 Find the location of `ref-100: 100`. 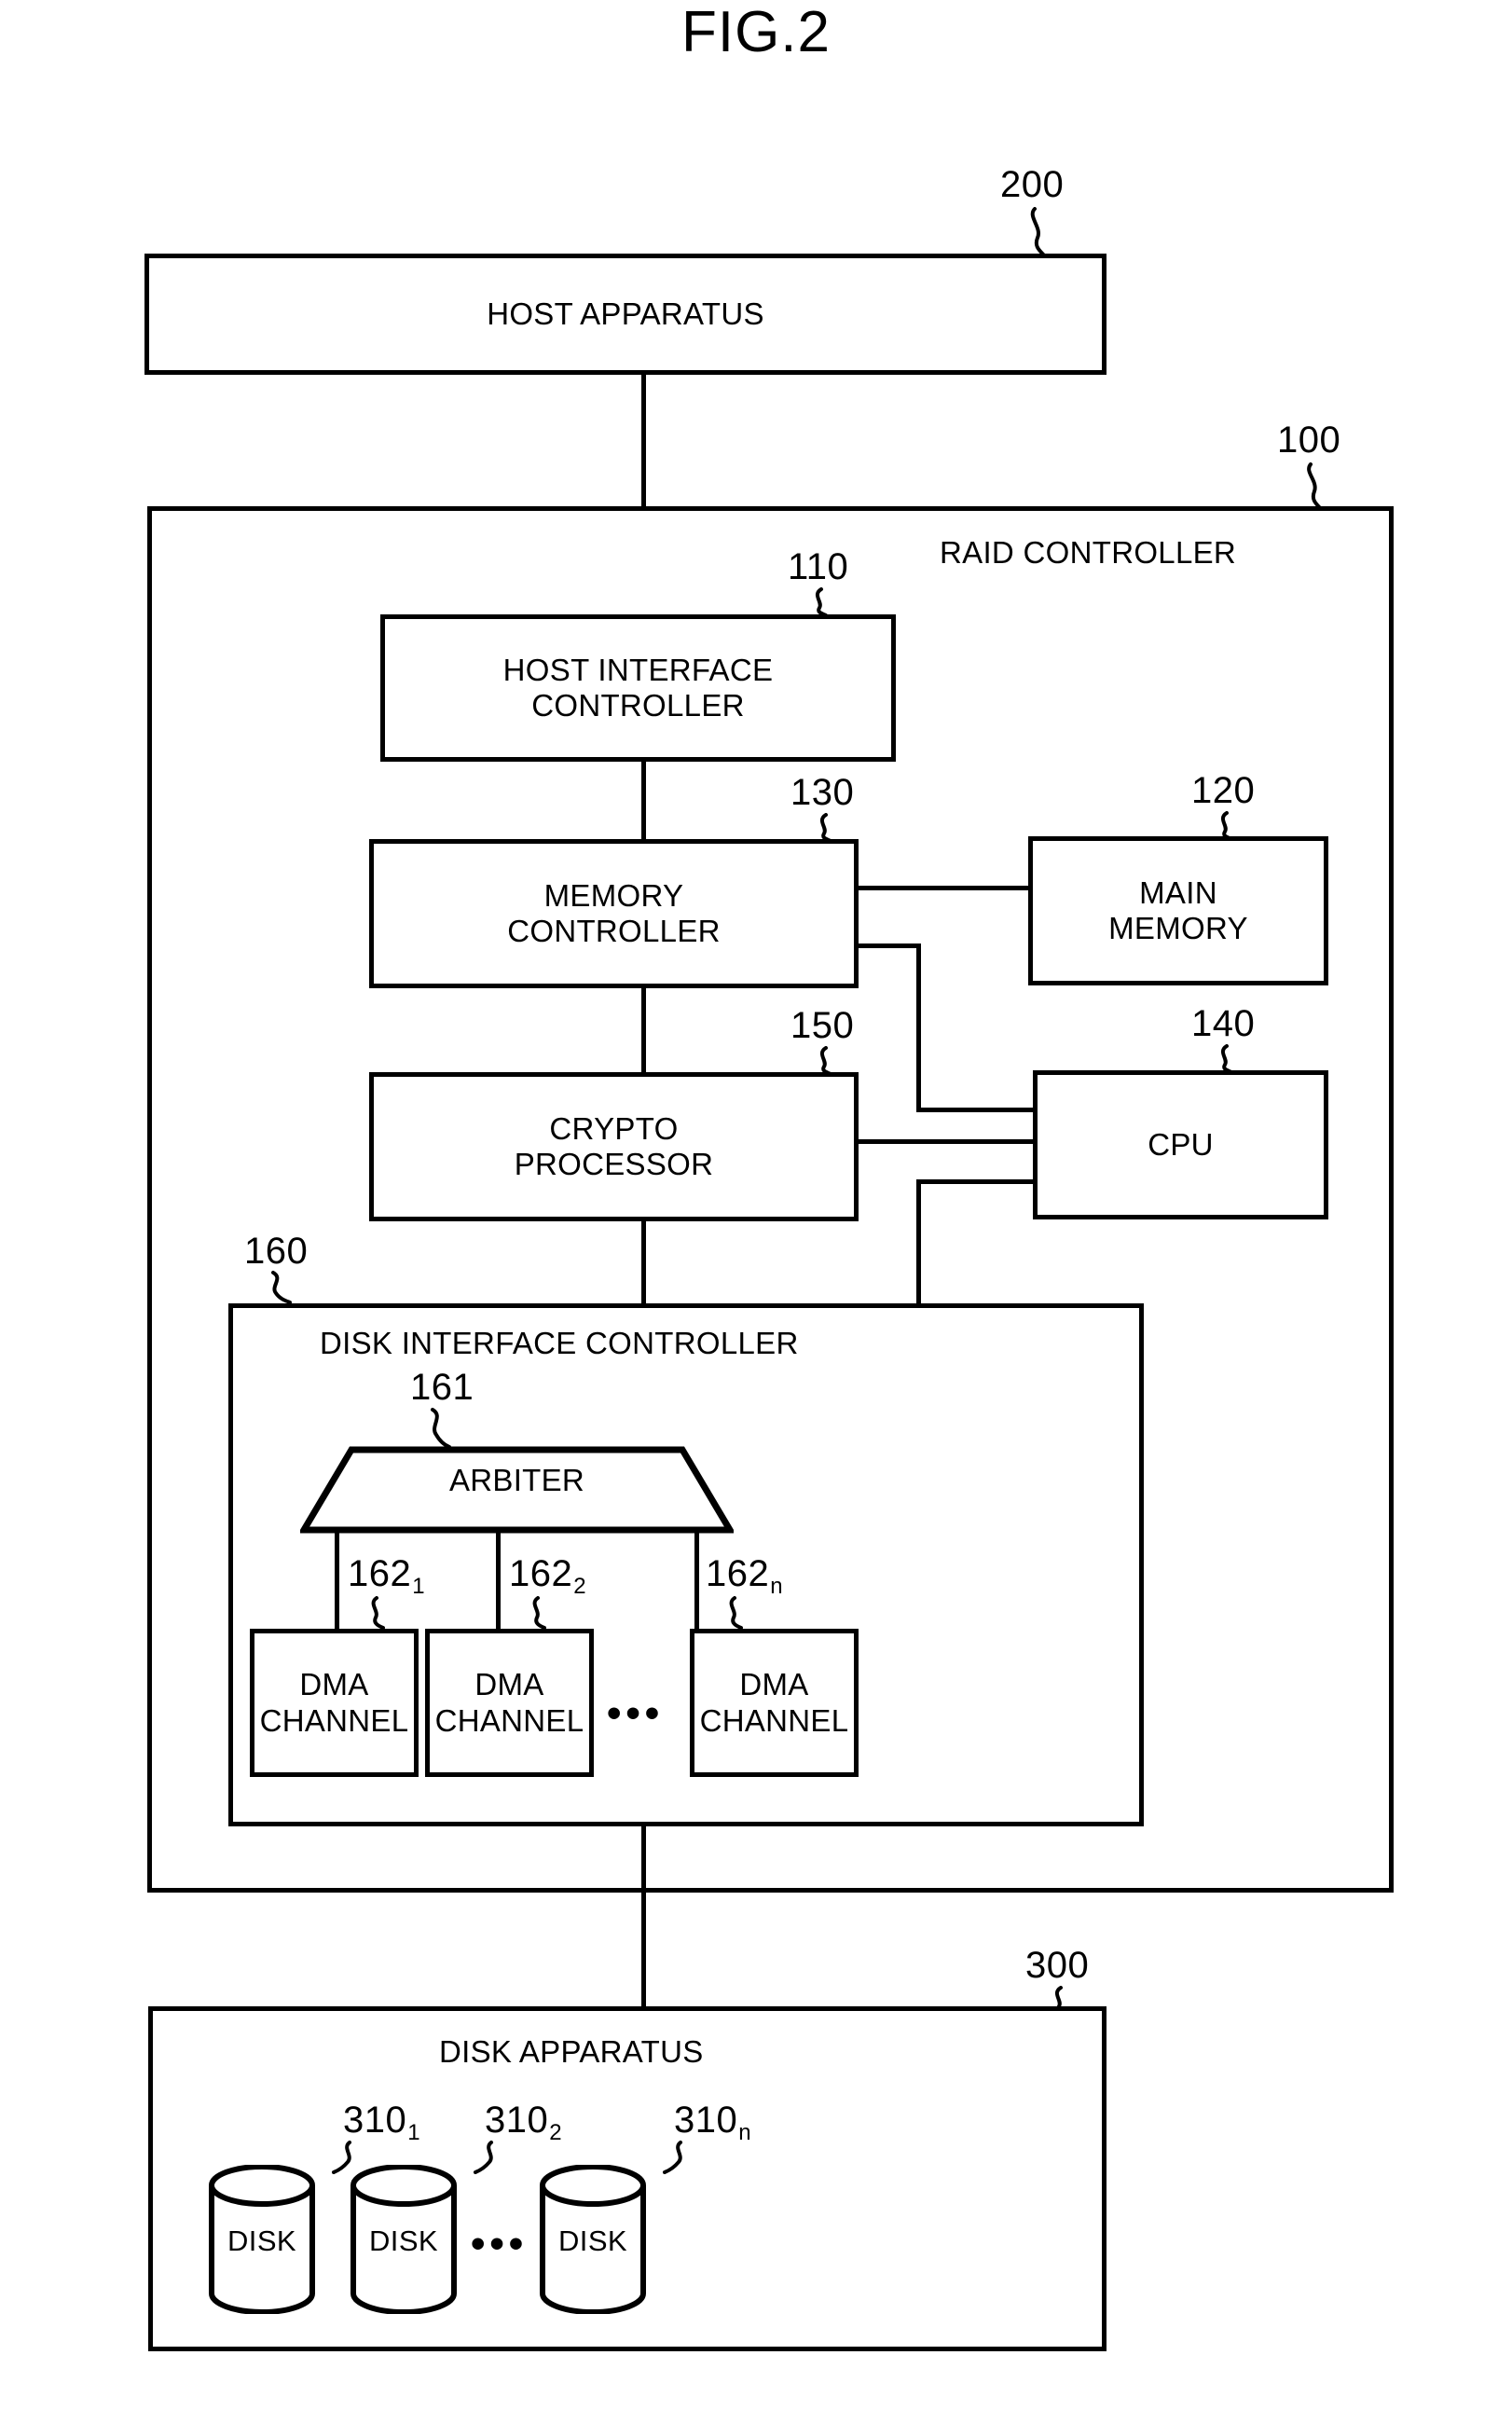

ref-100: 100 is located at coordinates (1309, 440).